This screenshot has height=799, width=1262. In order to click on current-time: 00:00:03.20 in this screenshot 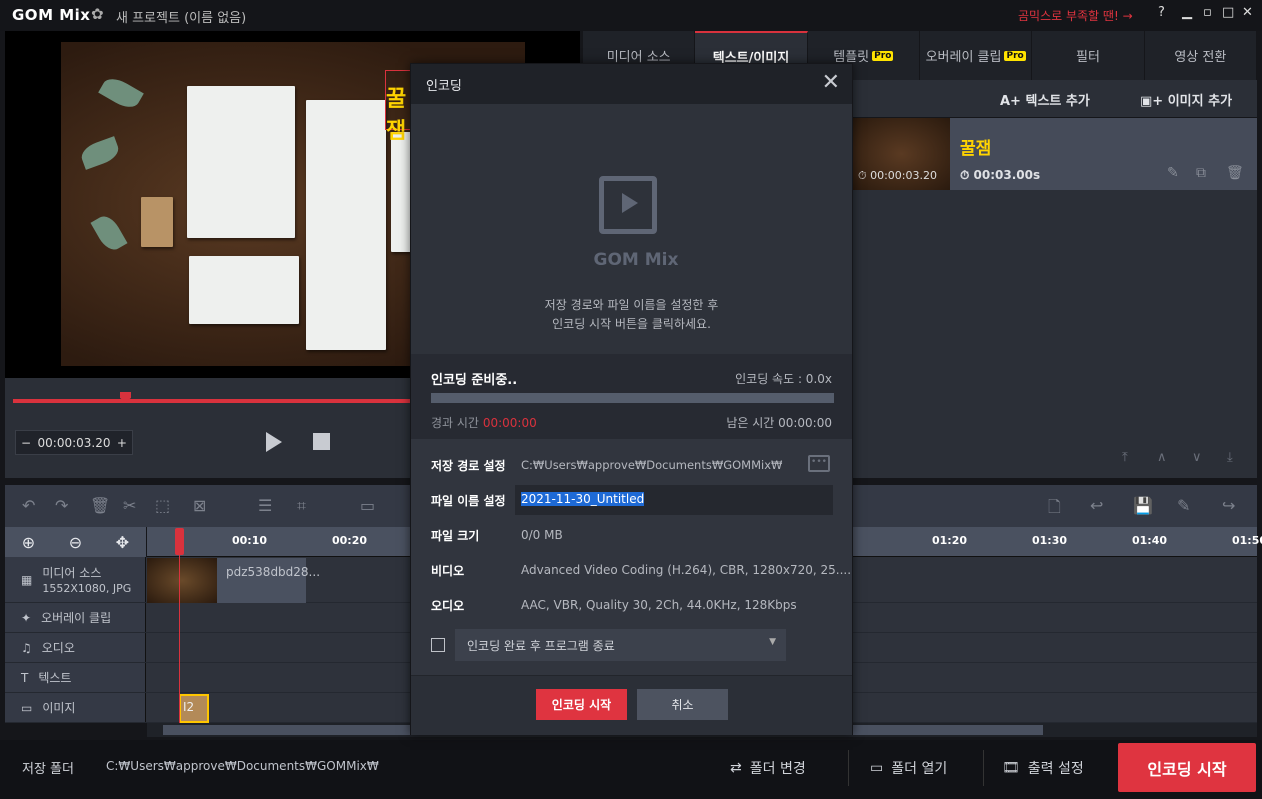, I will do `click(74, 442)`.